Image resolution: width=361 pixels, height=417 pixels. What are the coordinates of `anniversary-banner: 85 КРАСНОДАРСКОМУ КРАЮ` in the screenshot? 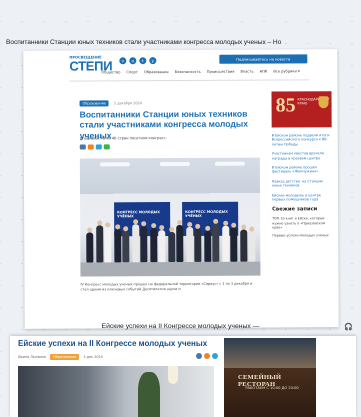 It's located at (301, 109).